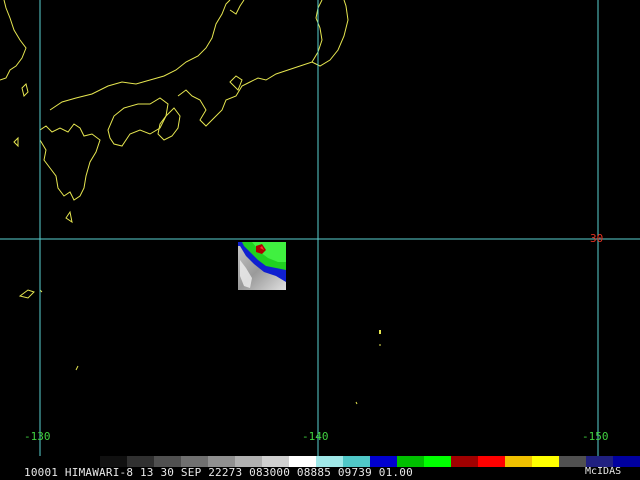 This screenshot has width=640, height=480. I want to click on latitude-label-30: 30, so click(597, 238).